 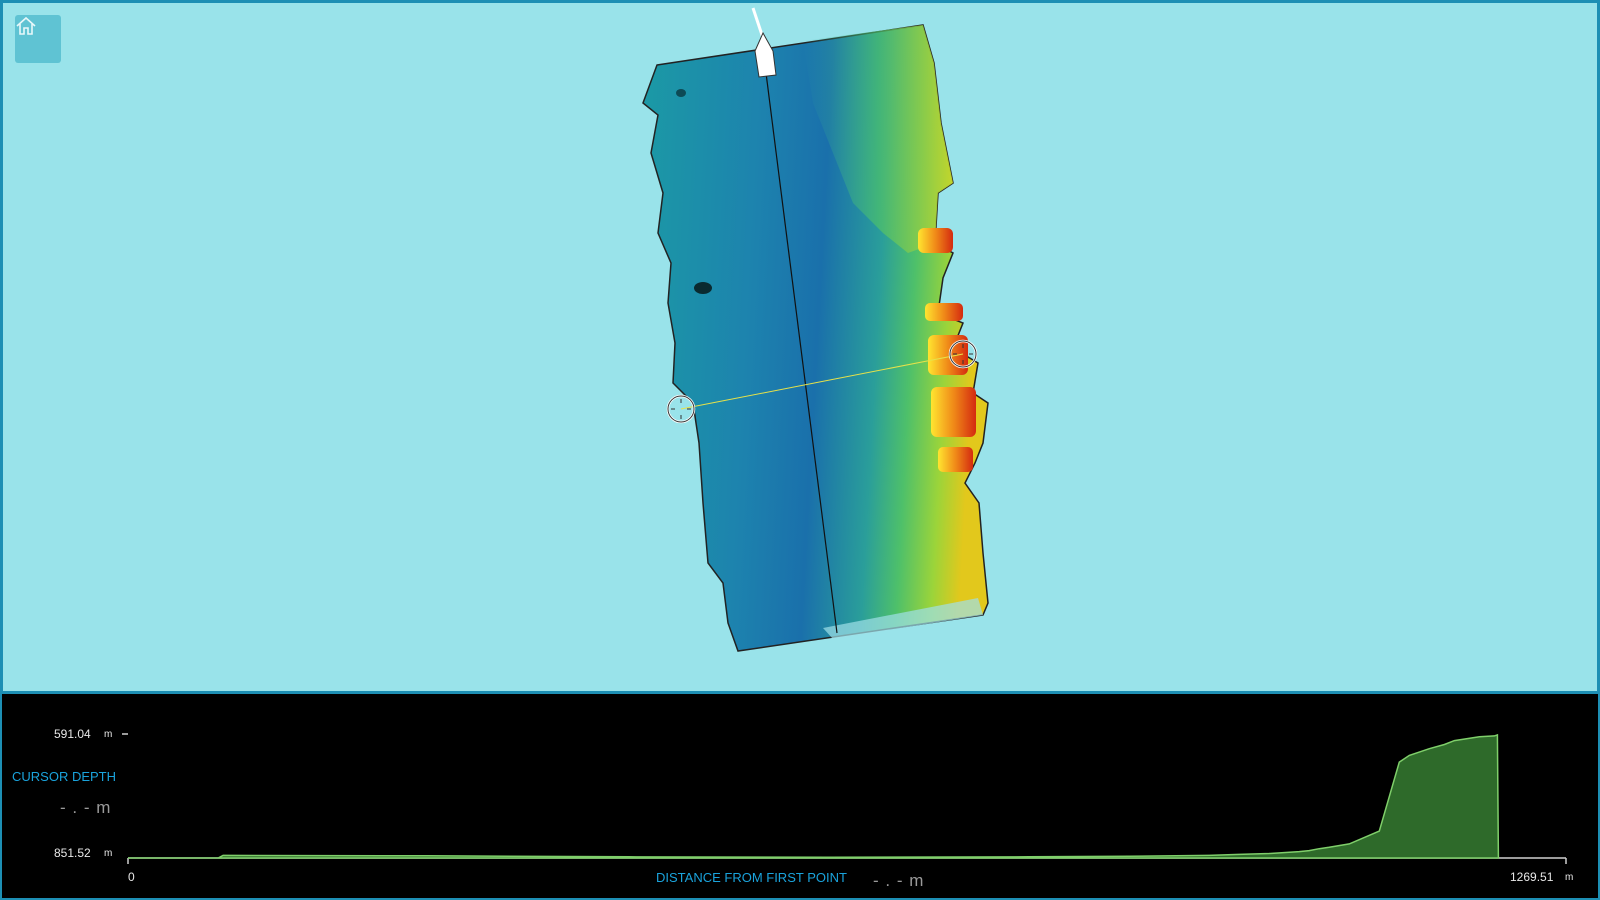 I want to click on x-cursor-value: - . - m, so click(x=899, y=880).